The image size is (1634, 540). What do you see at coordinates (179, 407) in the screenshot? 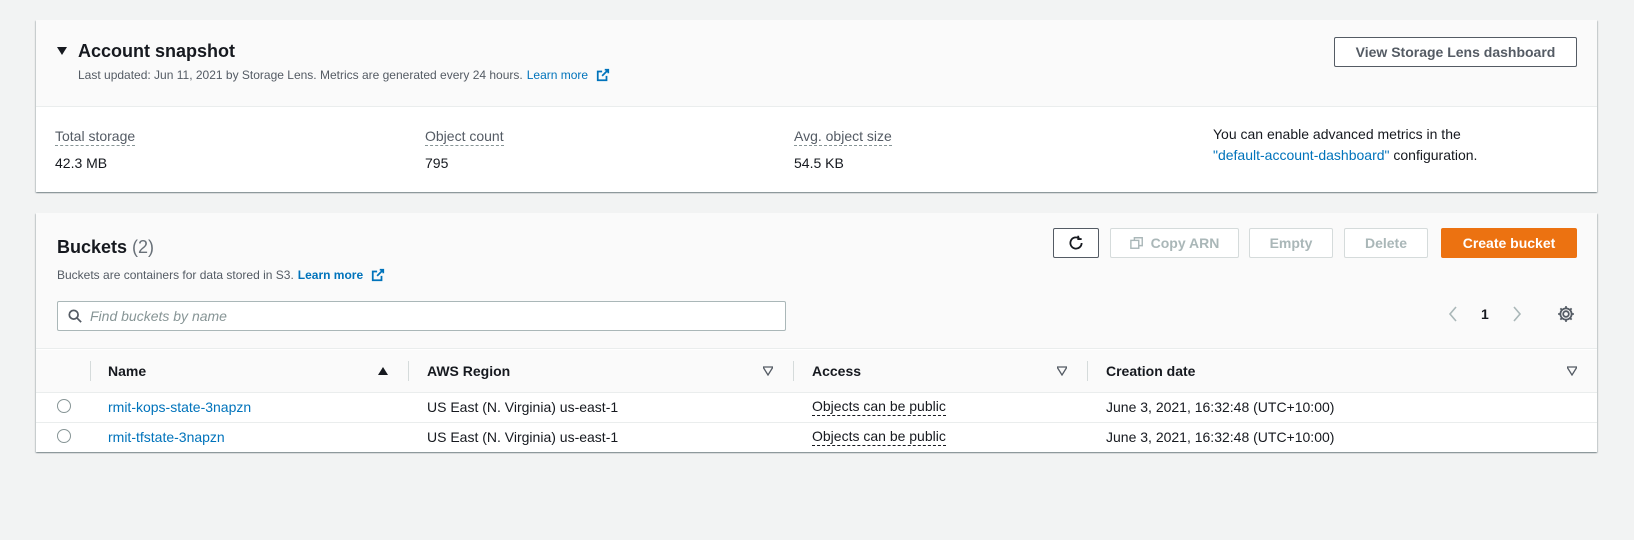
I see `bucket-name-link: rmit-kops-state-3napzn` at bounding box center [179, 407].